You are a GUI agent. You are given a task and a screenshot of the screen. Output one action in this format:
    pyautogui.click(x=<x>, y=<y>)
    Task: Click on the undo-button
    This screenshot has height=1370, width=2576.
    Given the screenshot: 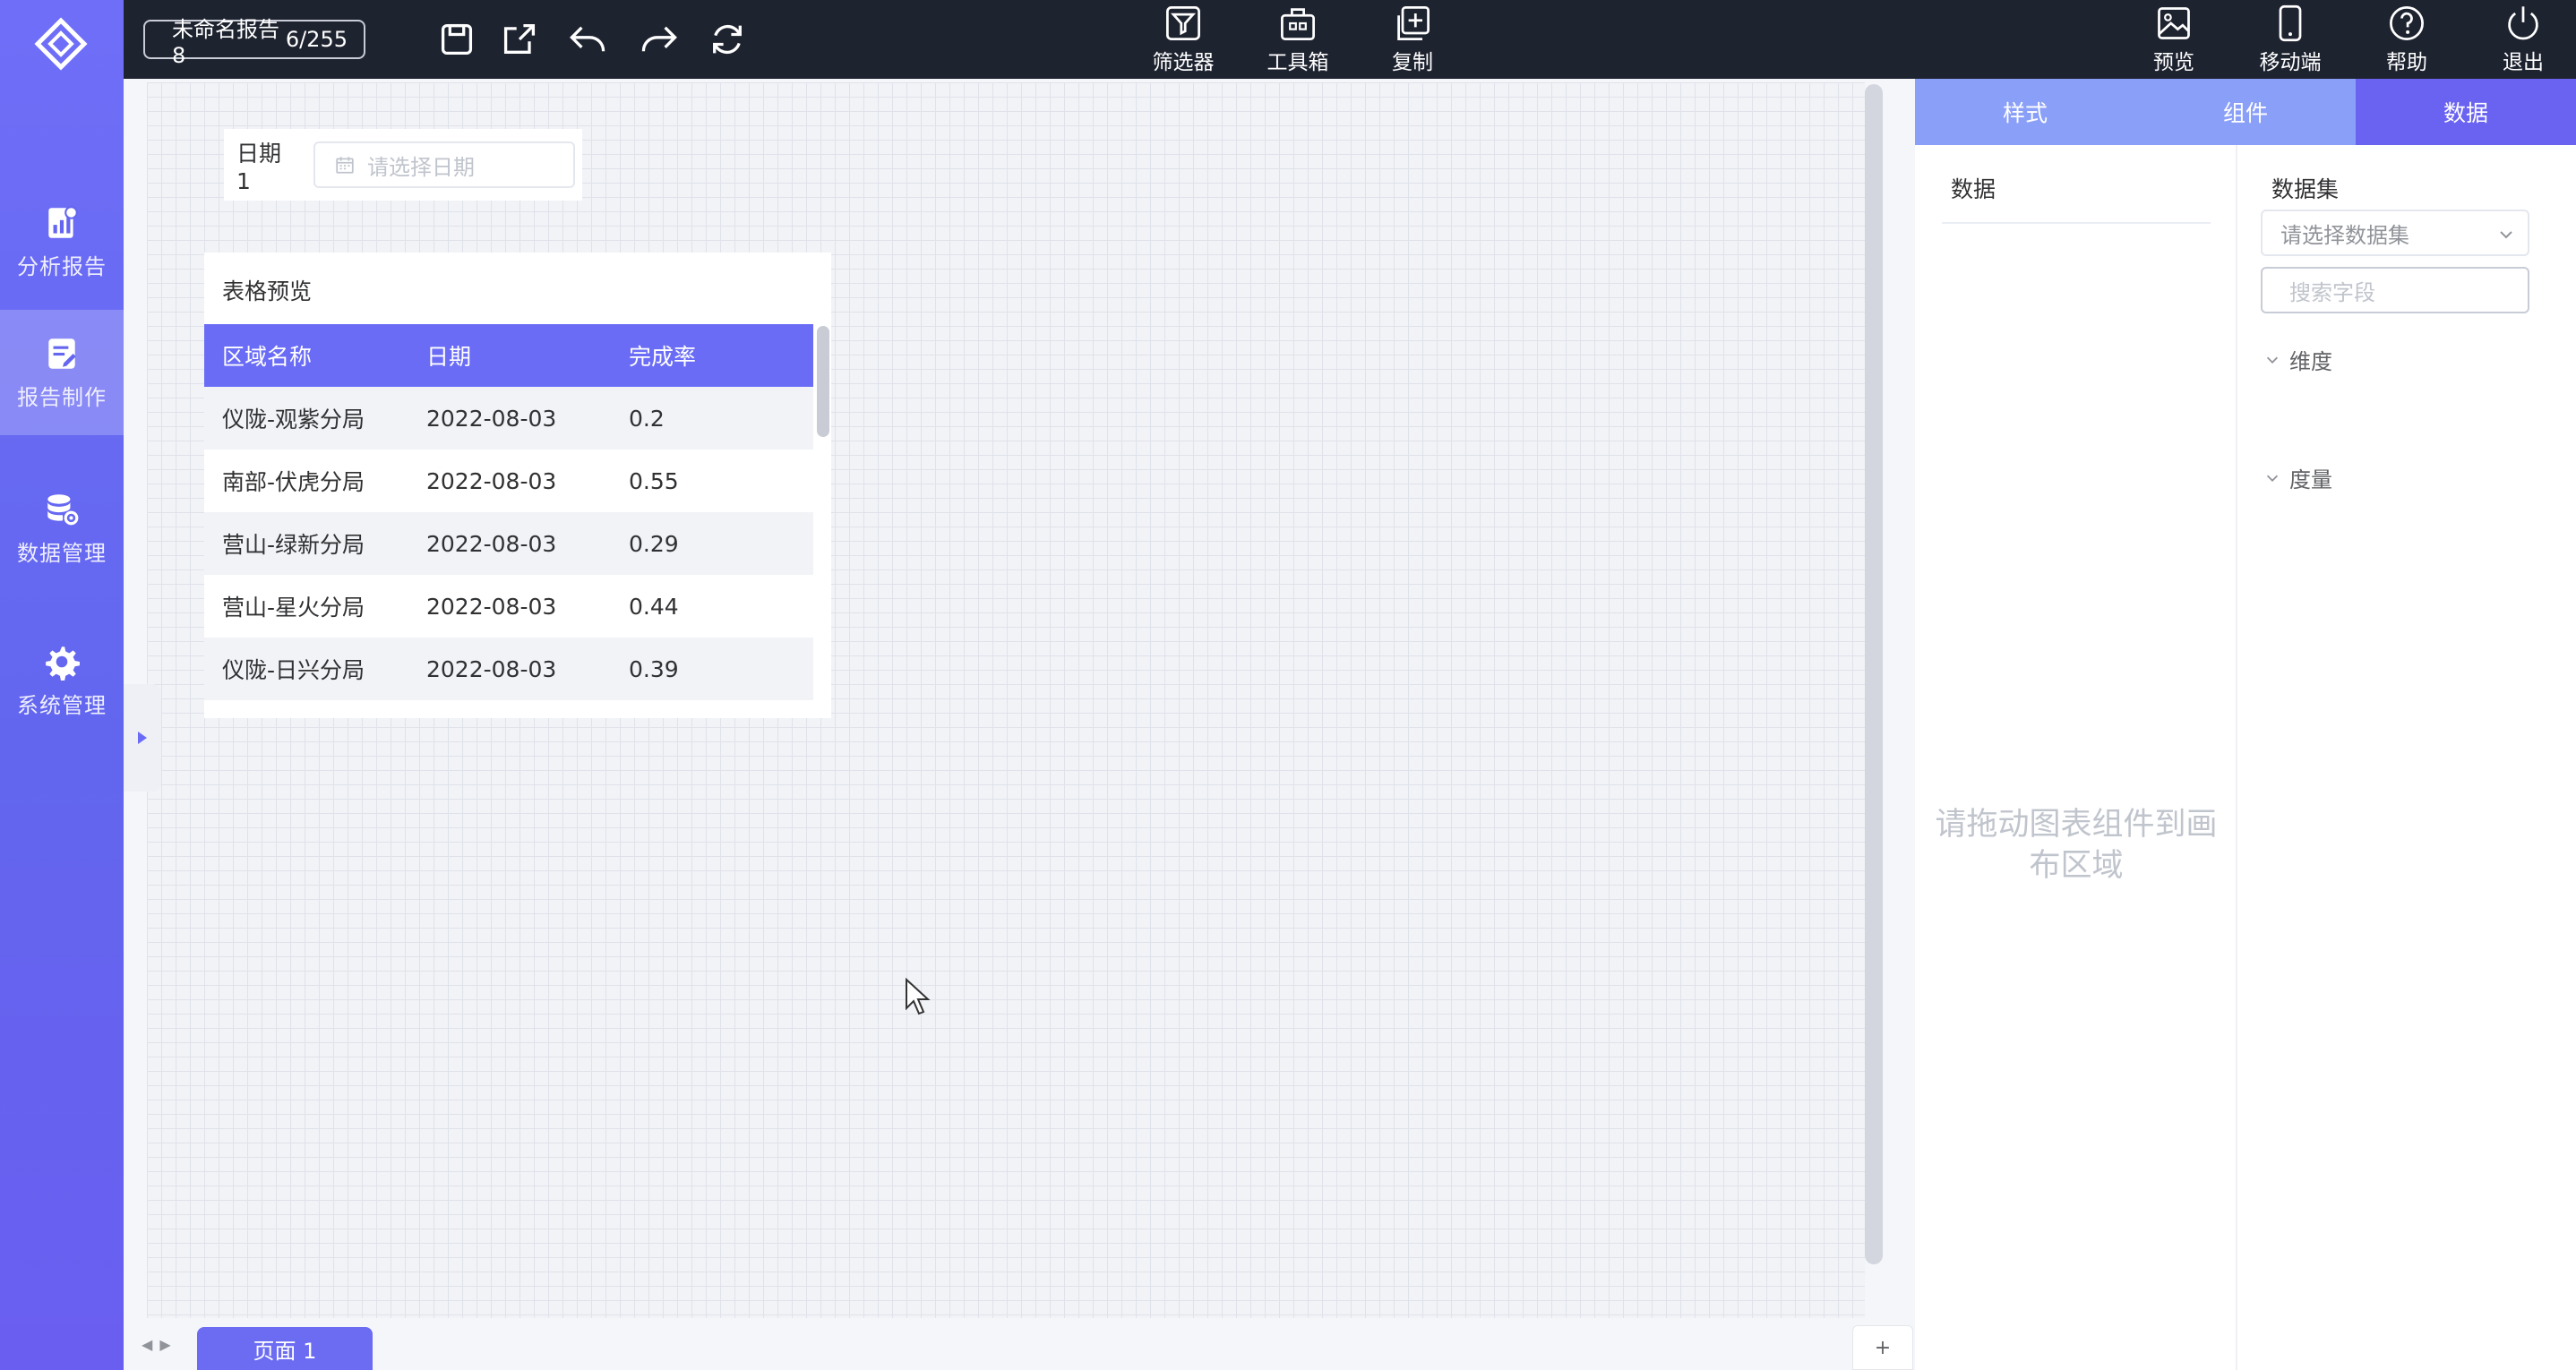 What is the action you would take?
    pyautogui.click(x=587, y=40)
    